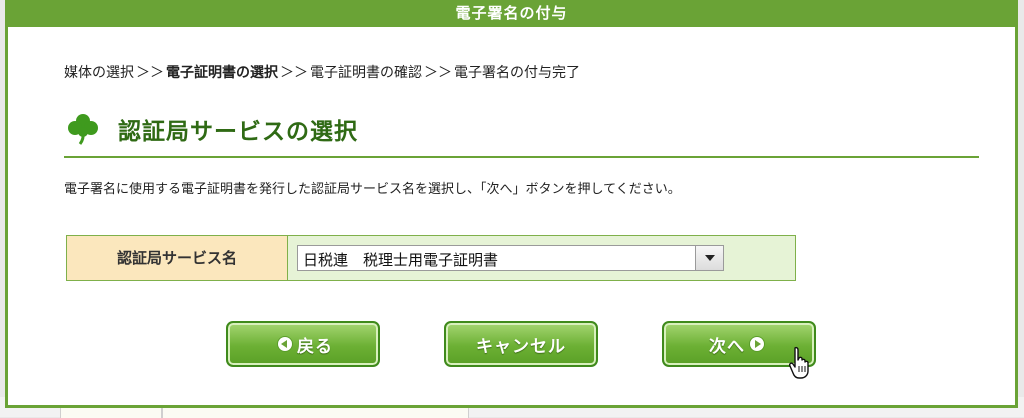  What do you see at coordinates (757, 344) in the screenshot?
I see `arrow-right-circle-icon` at bounding box center [757, 344].